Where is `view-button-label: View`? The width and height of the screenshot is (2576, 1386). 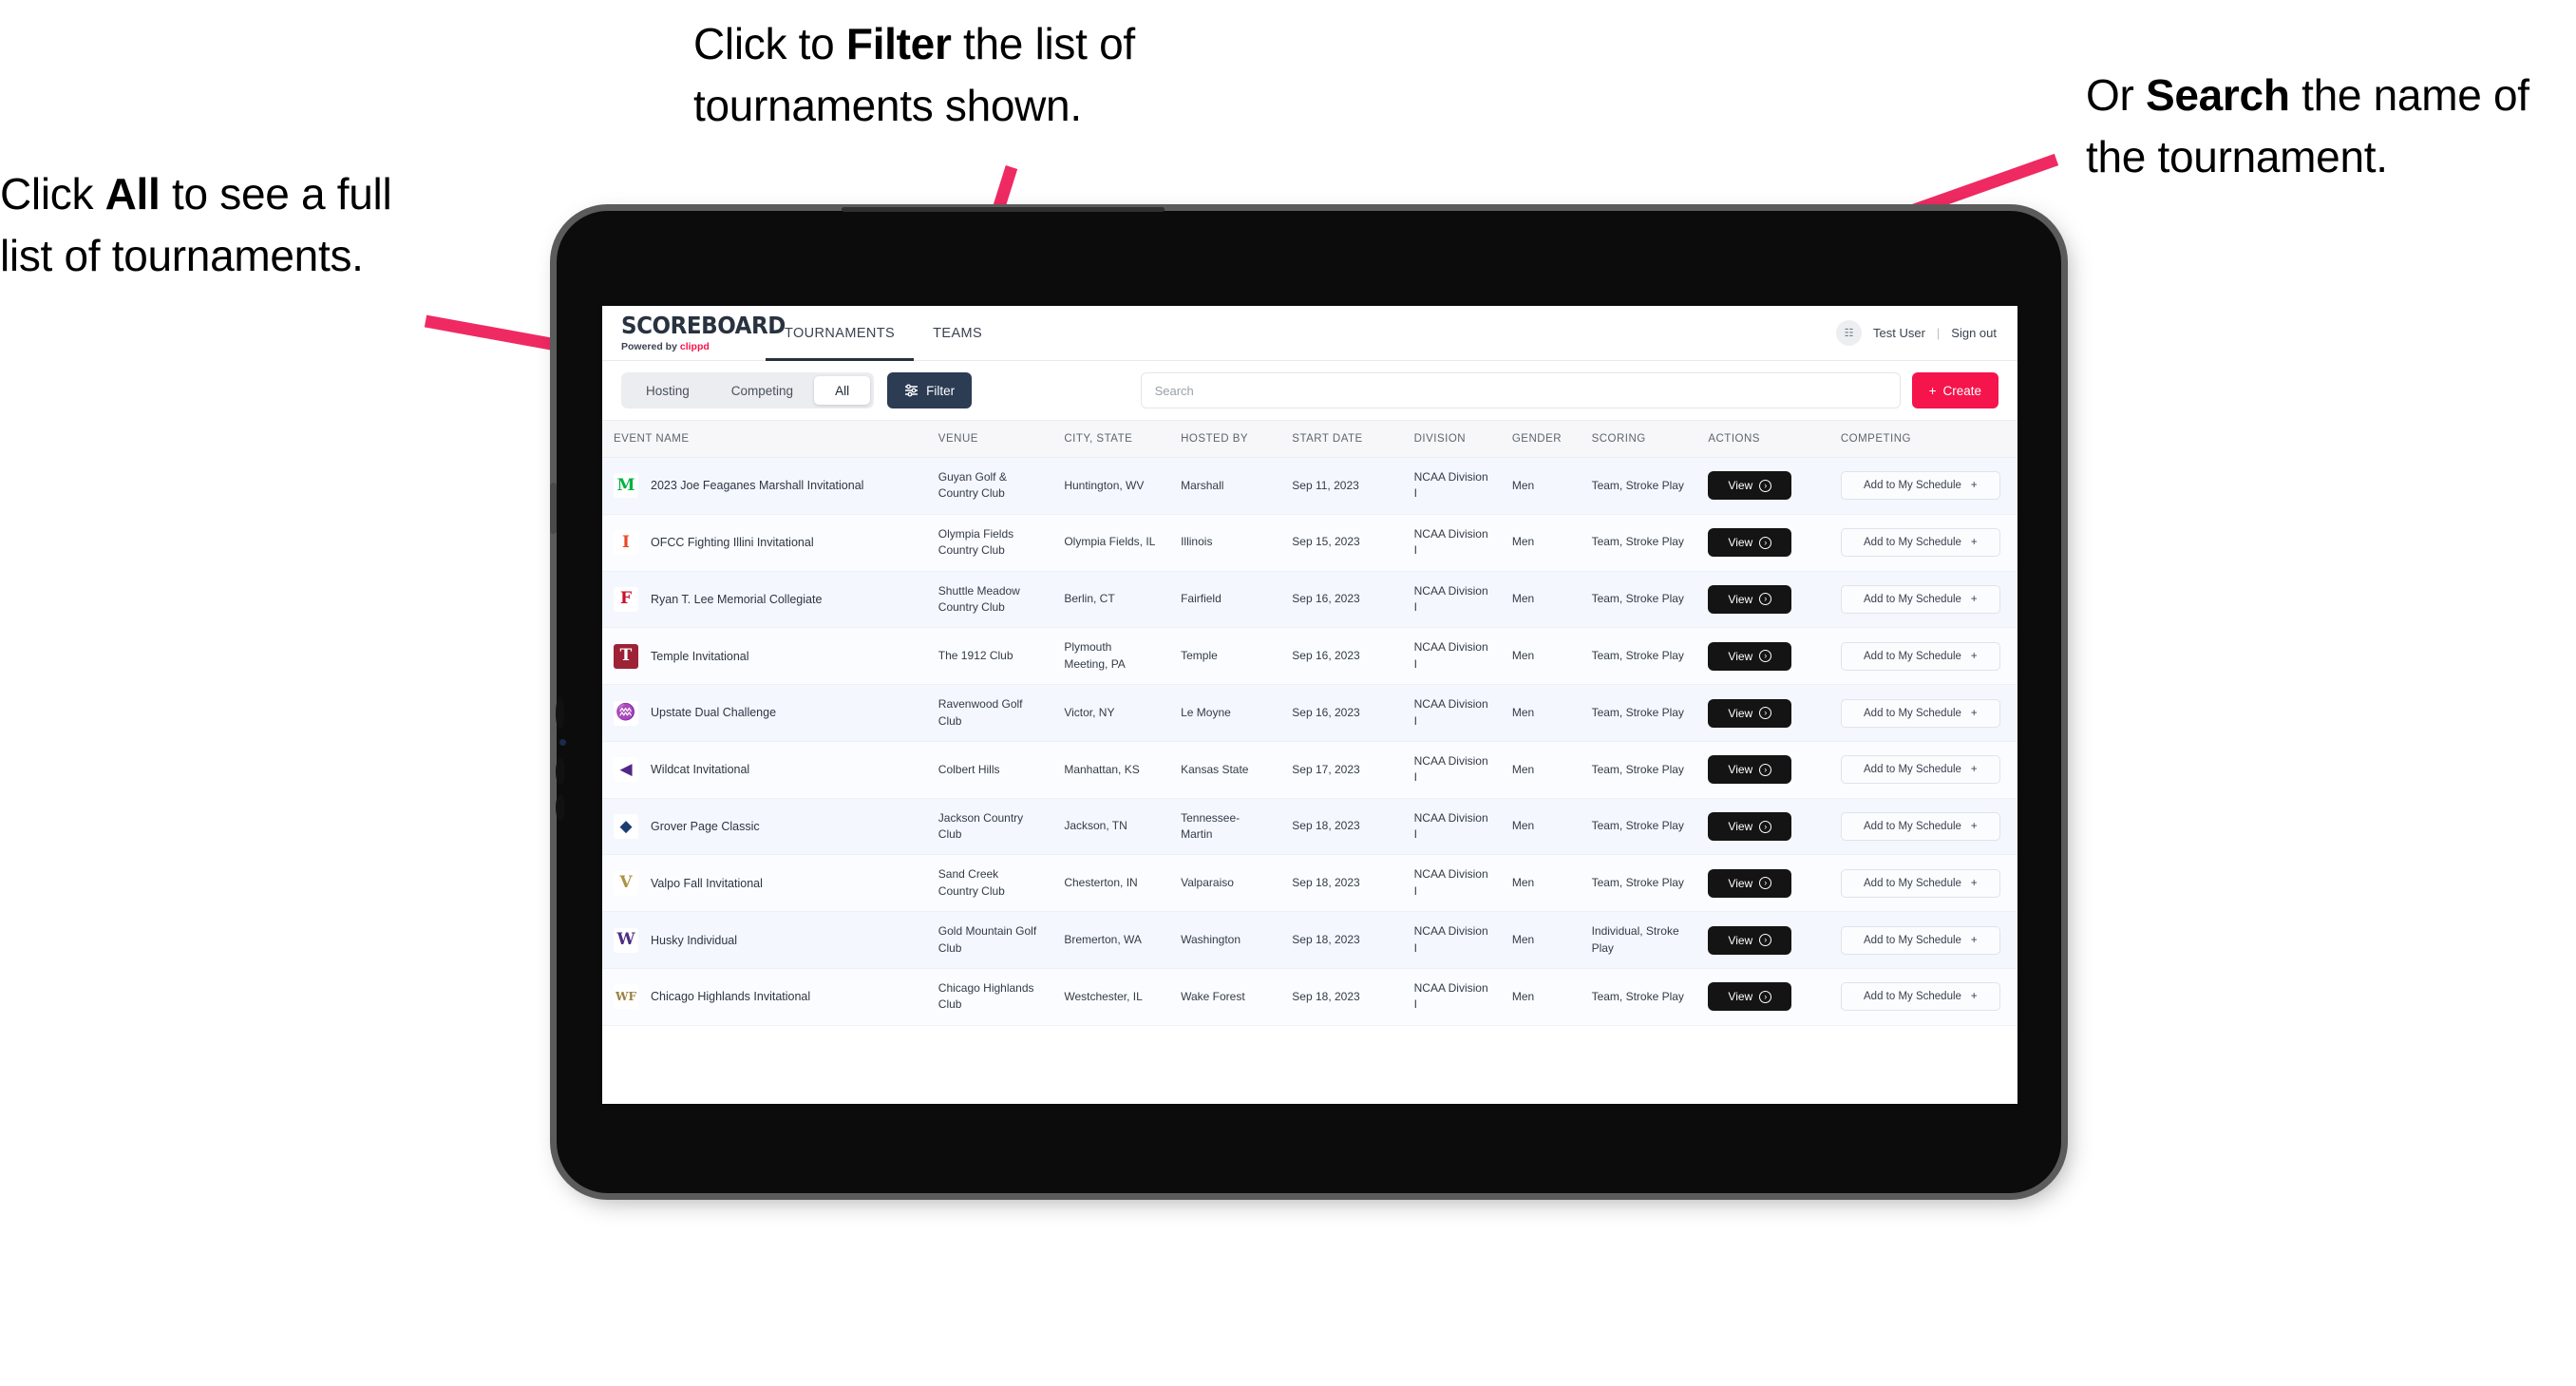
view-button-label: View is located at coordinates (1740, 713).